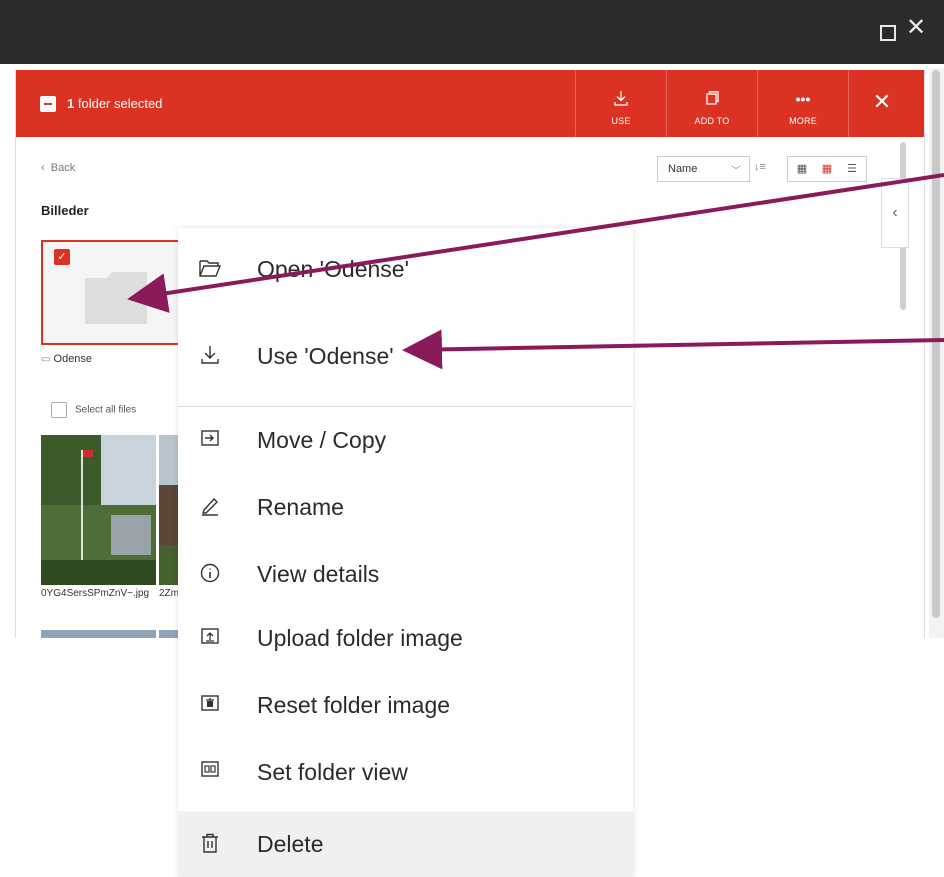  I want to click on page-title: Billeder, so click(65, 210).